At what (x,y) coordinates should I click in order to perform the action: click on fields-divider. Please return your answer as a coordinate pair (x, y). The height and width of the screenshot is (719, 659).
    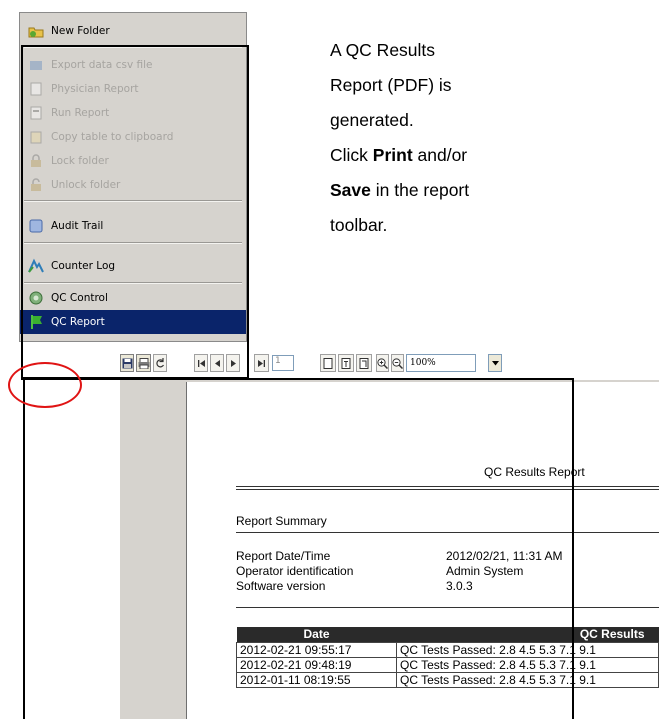
    Looking at the image, I should click on (447, 607).